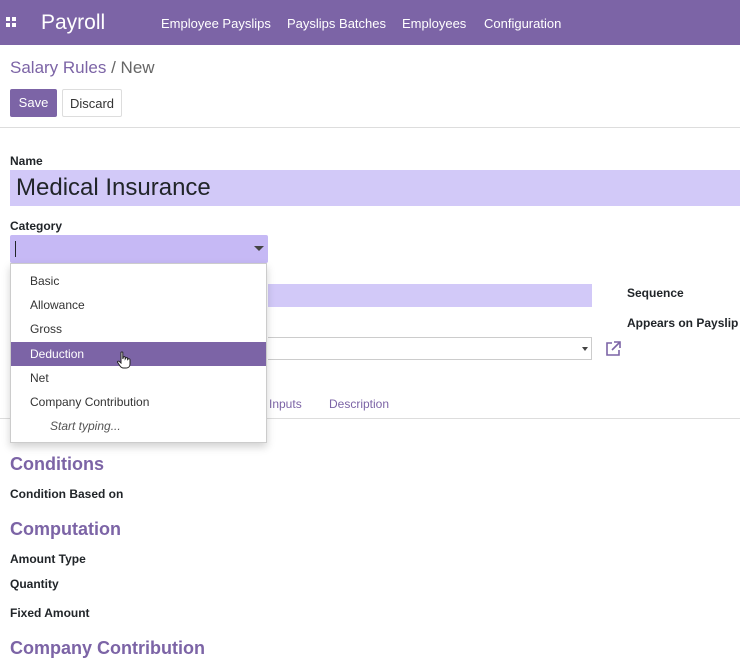 The image size is (740, 659). Describe the element at coordinates (67, 494) in the screenshot. I see `condition-based-on-label: Condition Based on` at that location.